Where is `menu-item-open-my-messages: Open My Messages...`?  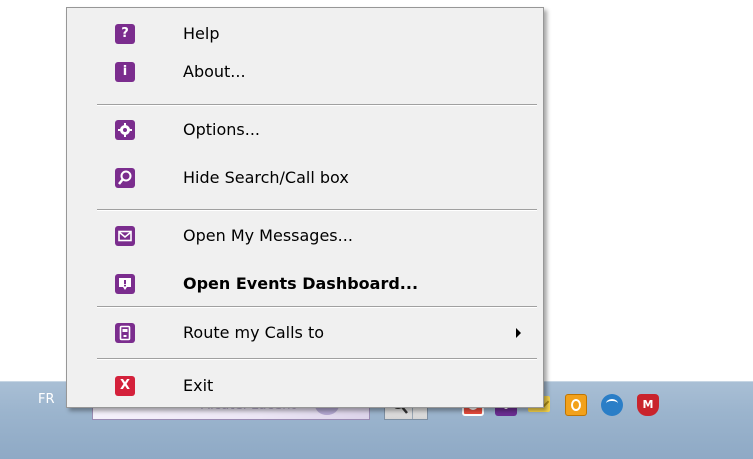 menu-item-open-my-messages: Open My Messages... is located at coordinates (305, 236).